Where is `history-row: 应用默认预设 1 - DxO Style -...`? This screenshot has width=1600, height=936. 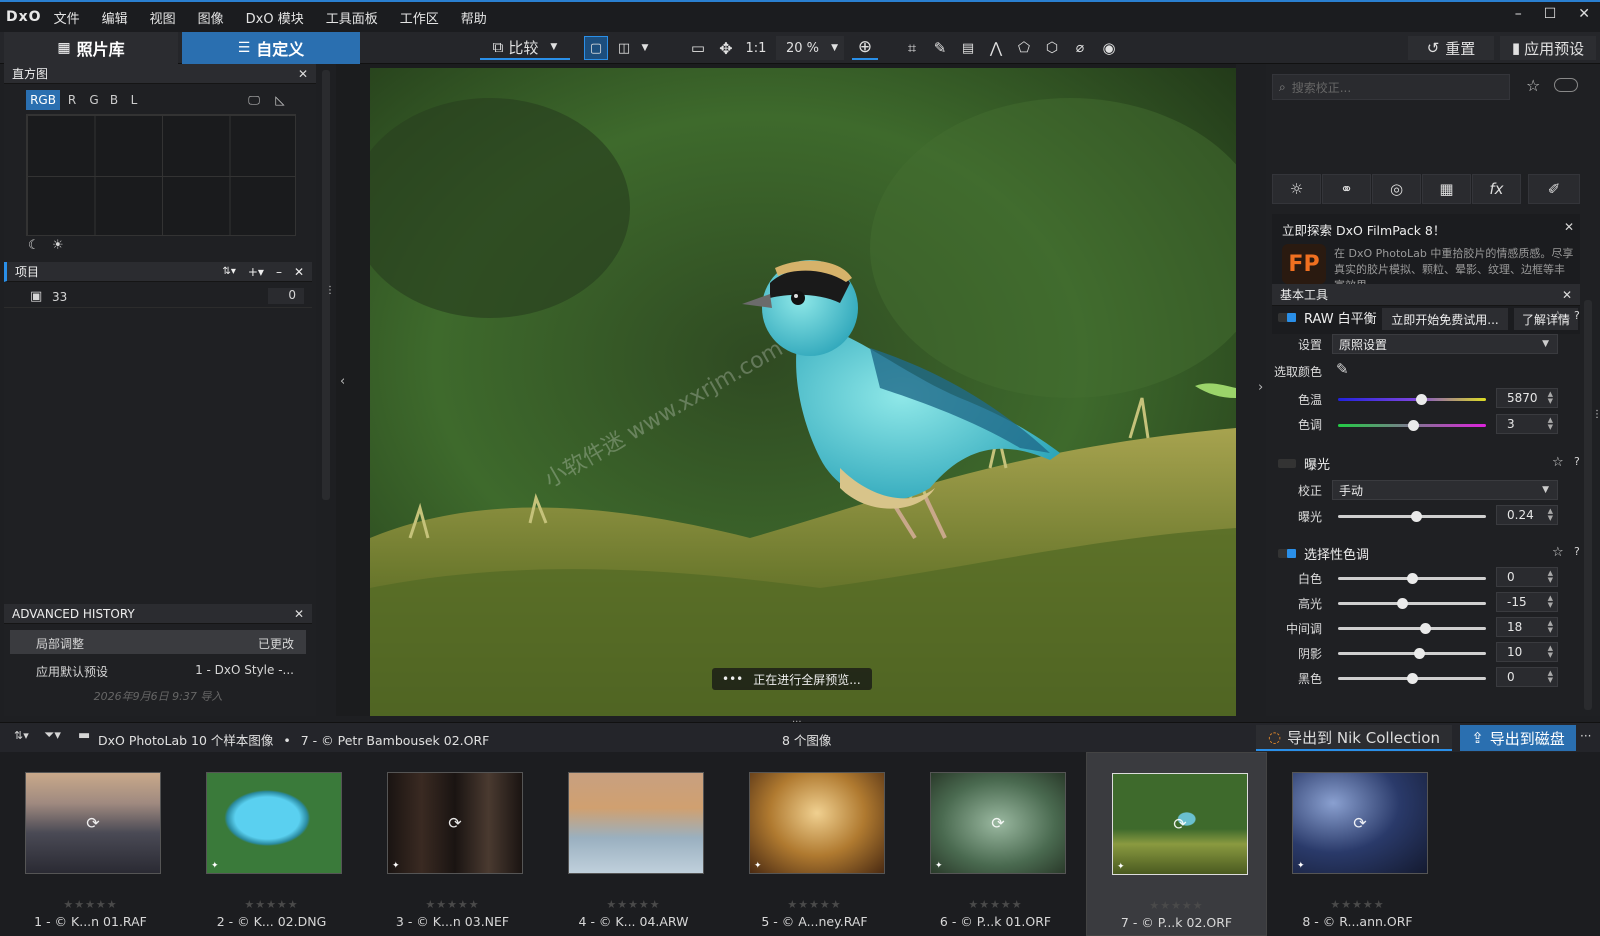 history-row: 应用默认预设 1 - DxO Style -... is located at coordinates (158, 670).